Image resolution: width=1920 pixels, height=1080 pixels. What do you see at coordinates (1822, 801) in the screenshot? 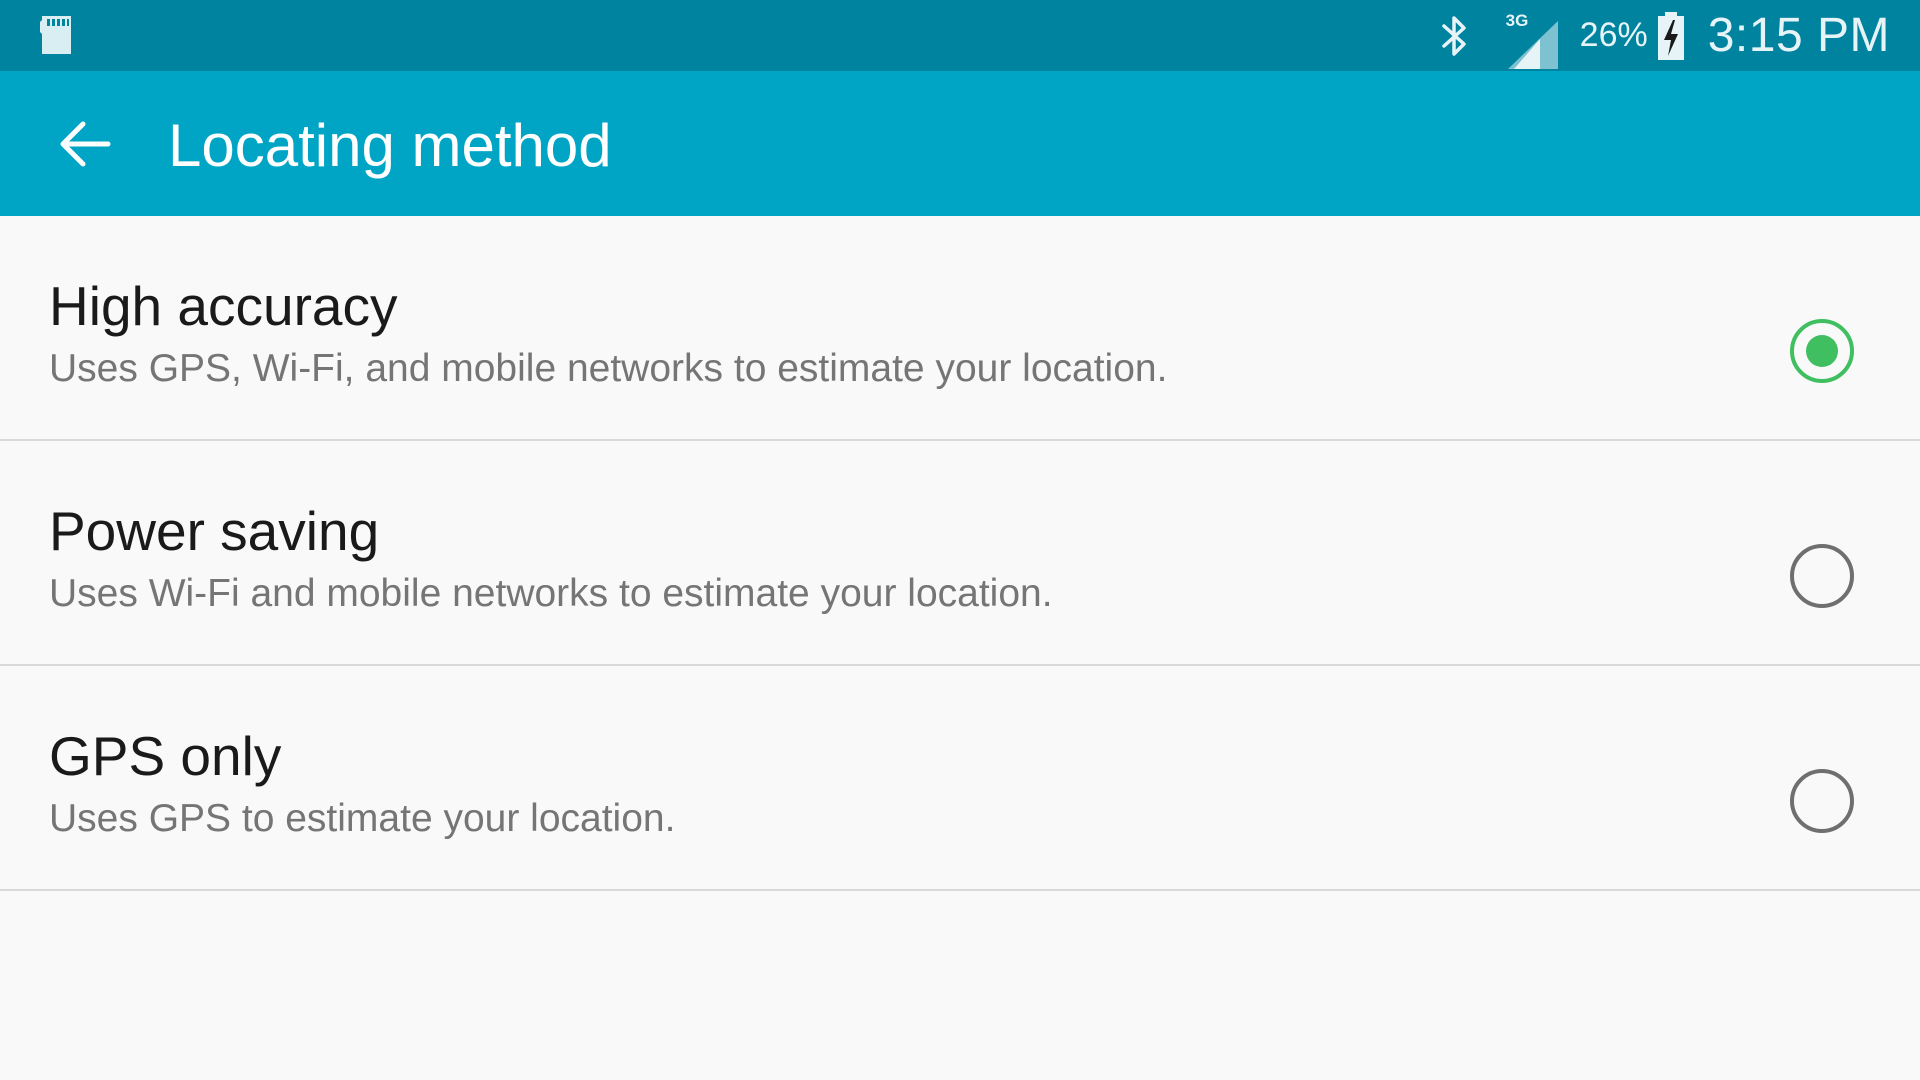
I see `radio-button-gps-only` at bounding box center [1822, 801].